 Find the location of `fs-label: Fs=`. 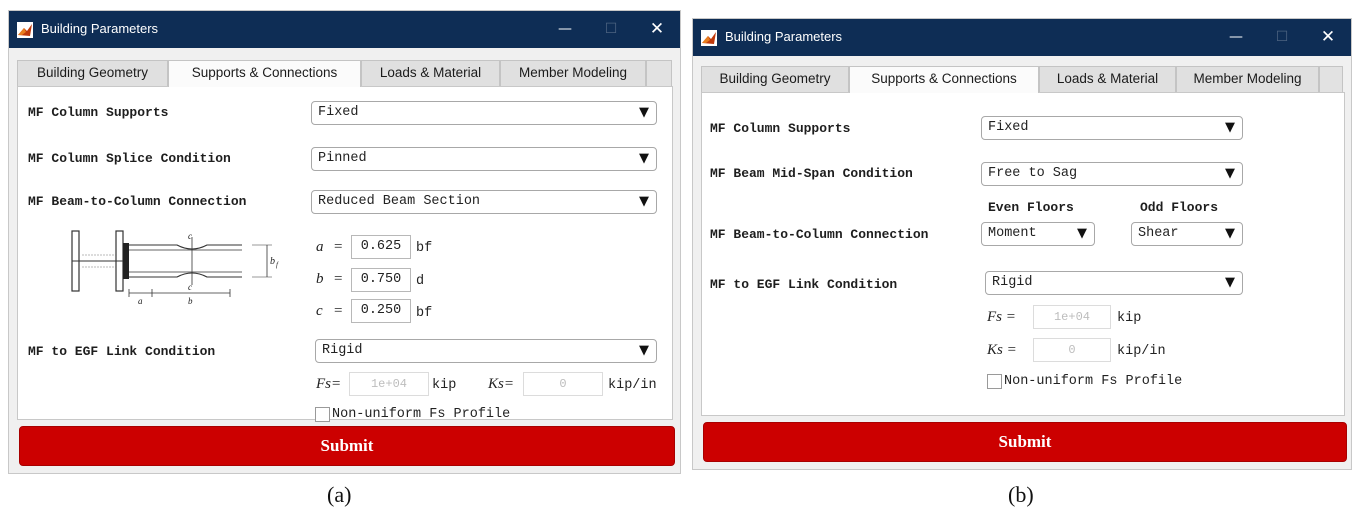

fs-label: Fs= is located at coordinates (329, 384).